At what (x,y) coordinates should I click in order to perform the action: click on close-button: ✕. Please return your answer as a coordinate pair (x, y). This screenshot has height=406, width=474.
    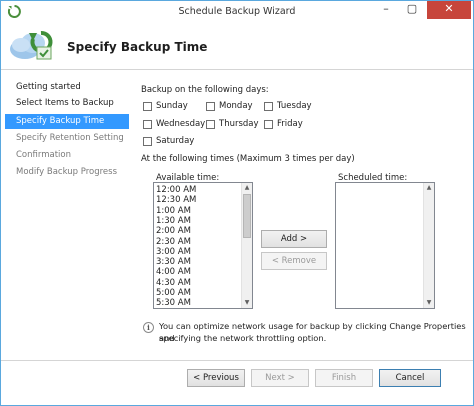
    Looking at the image, I should click on (449, 10).